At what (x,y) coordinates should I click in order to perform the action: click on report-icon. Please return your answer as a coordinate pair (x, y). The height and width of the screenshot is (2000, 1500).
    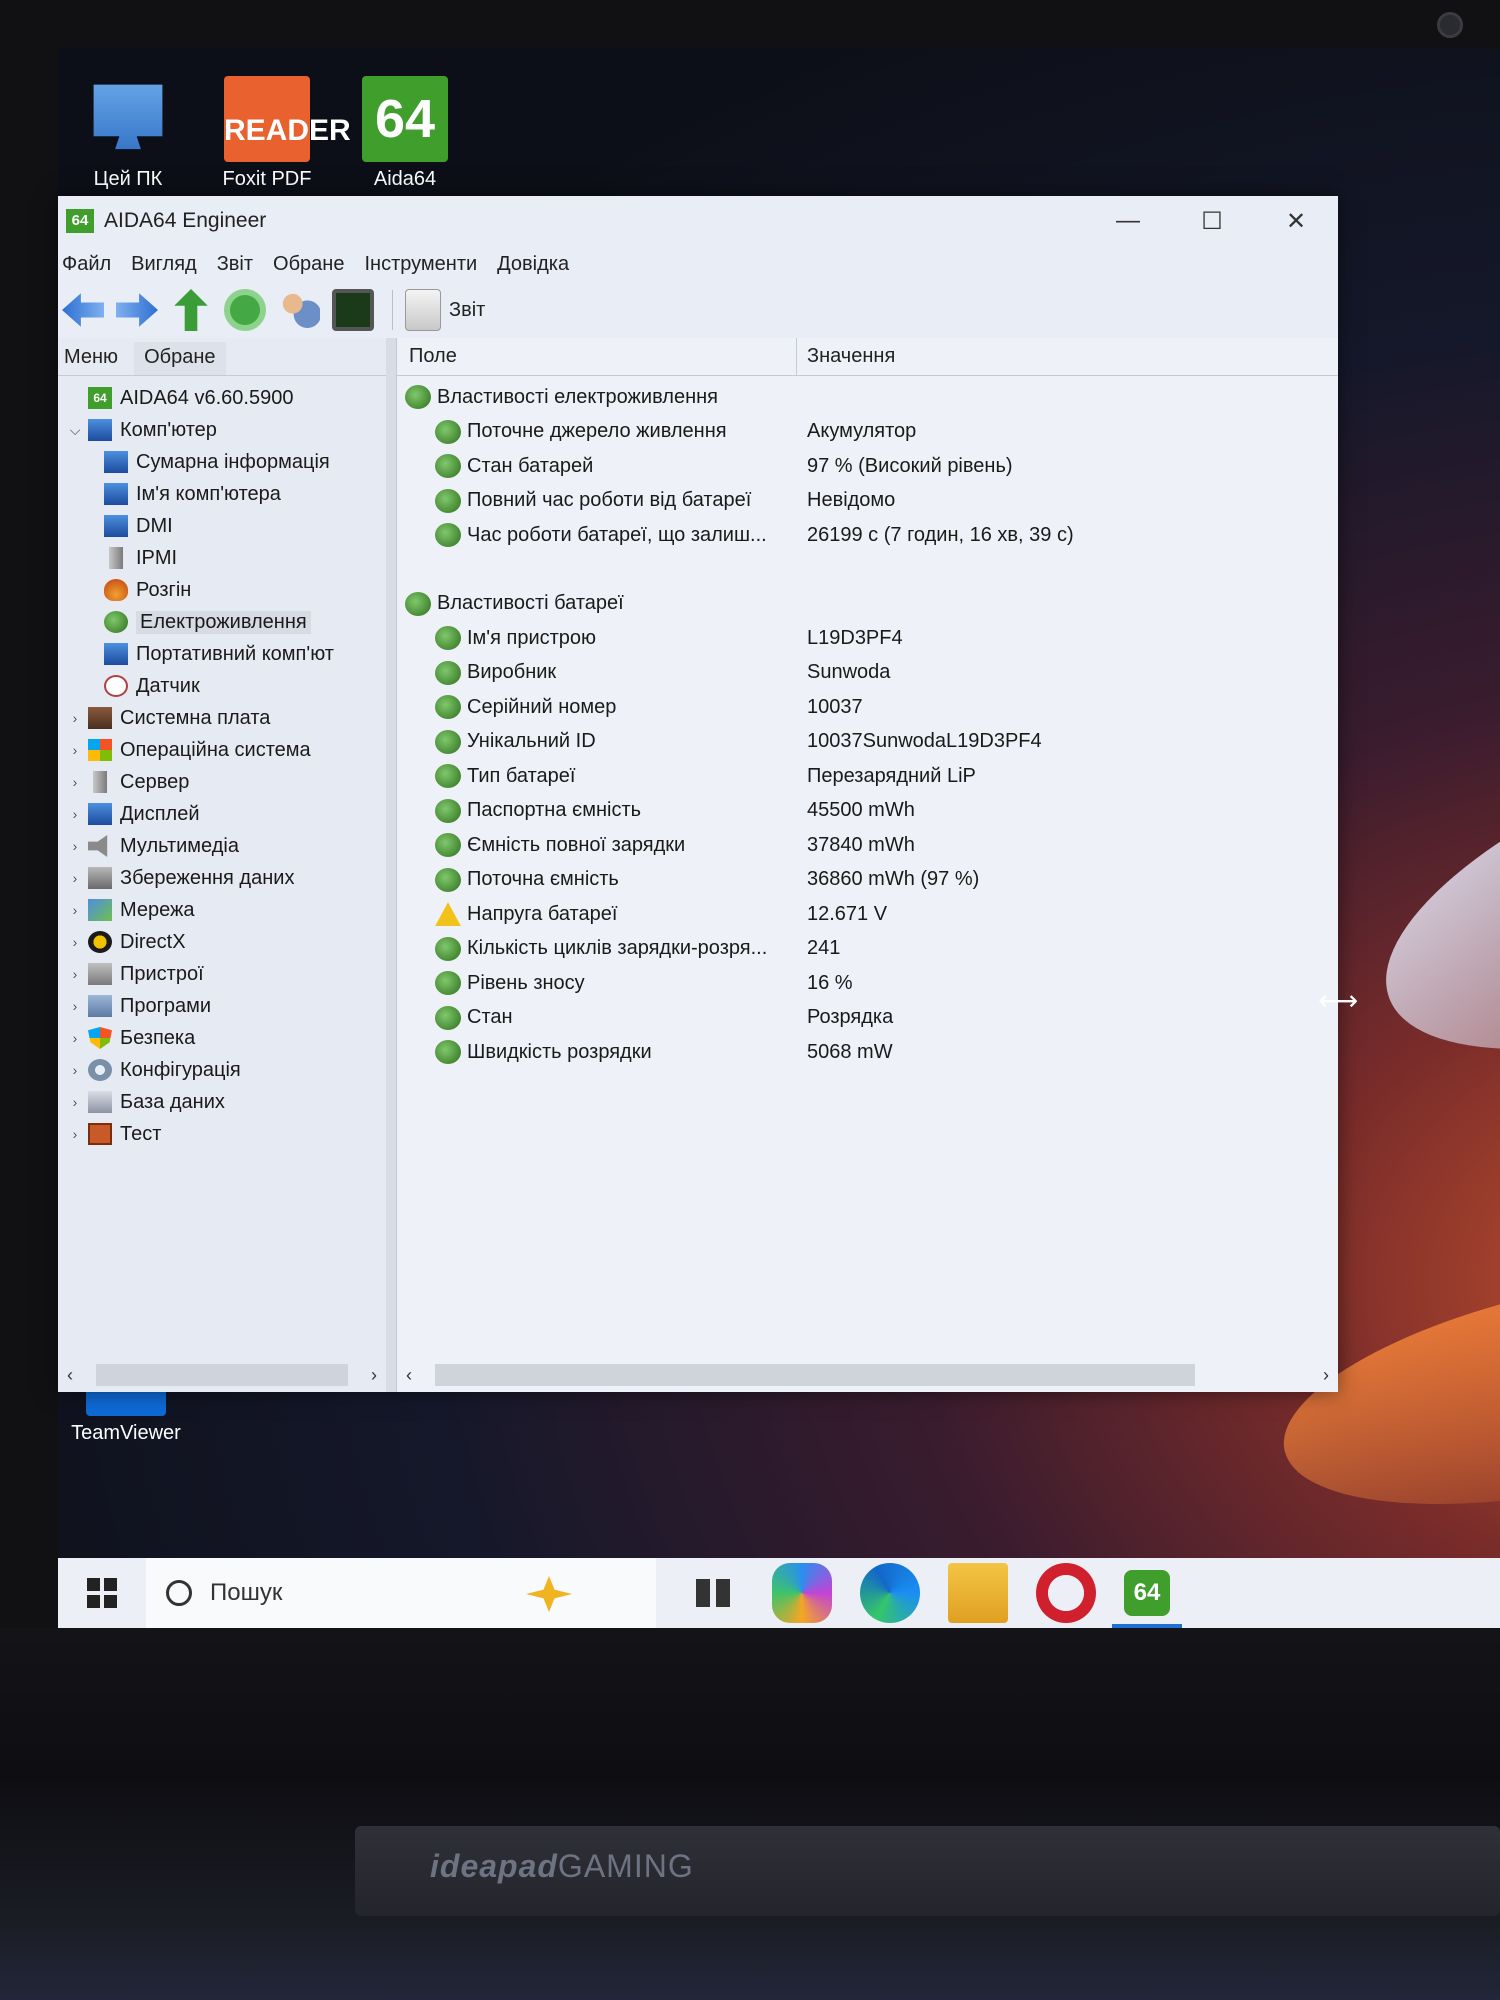
    Looking at the image, I should click on (423, 310).